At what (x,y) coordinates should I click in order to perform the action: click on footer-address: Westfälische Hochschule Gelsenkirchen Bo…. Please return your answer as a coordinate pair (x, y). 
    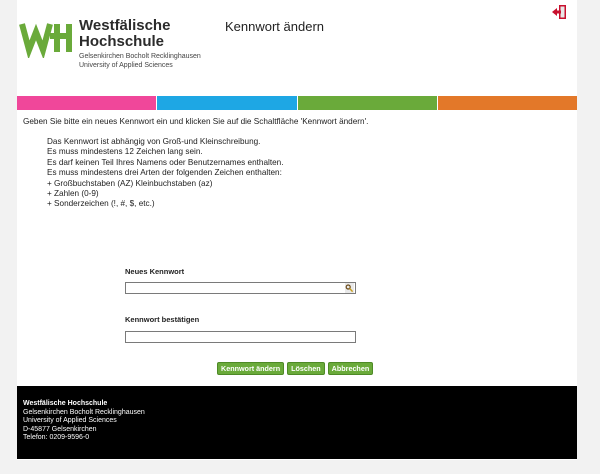
    Looking at the image, I should click on (84, 421).